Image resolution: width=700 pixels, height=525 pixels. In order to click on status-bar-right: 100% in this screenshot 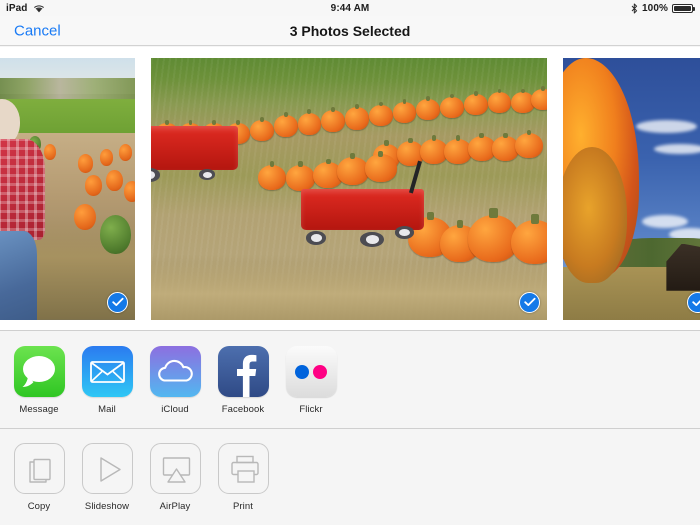, I will do `click(663, 8)`.